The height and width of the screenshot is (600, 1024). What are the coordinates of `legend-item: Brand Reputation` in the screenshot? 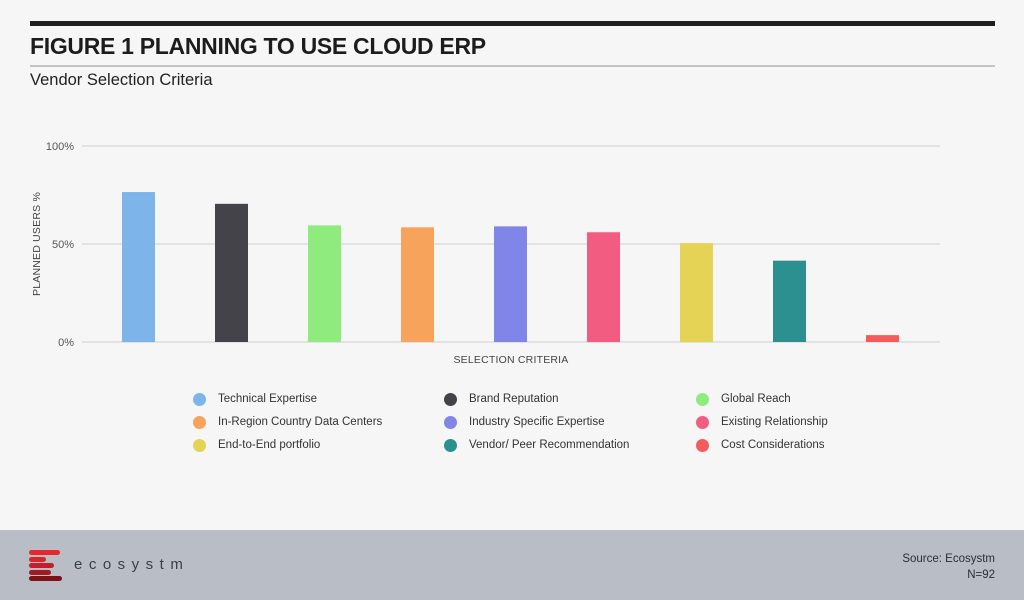 It's located at (501, 399).